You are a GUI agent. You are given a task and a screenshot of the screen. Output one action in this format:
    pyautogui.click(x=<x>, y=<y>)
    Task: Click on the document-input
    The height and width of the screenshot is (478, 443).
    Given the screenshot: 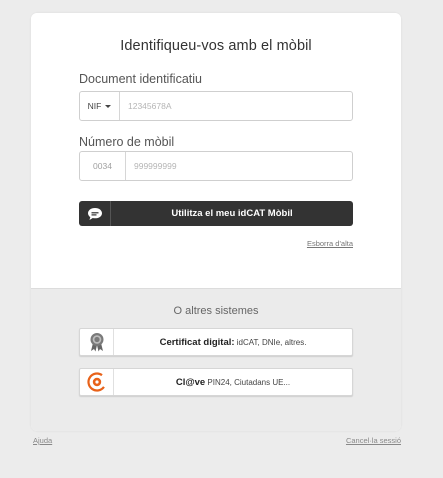 What is the action you would take?
    pyautogui.click(x=236, y=106)
    